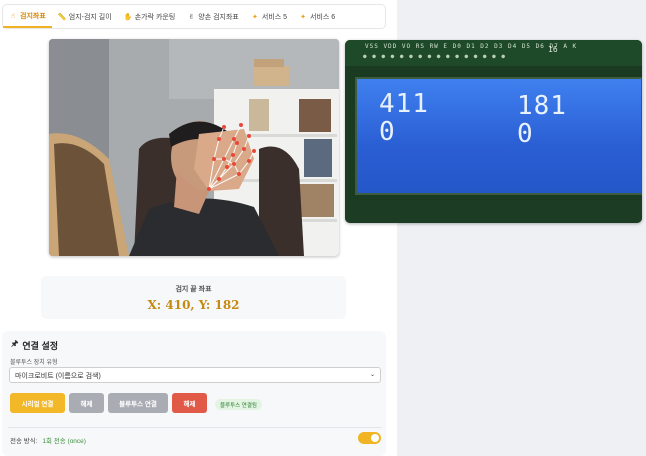 This screenshot has height=456, width=646. I want to click on tab-service-6: ✦ 서비스 6, so click(317, 16).